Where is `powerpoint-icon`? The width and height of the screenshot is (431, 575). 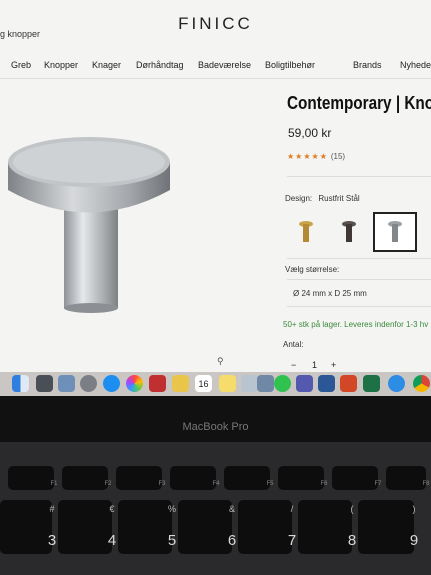 powerpoint-icon is located at coordinates (348, 383).